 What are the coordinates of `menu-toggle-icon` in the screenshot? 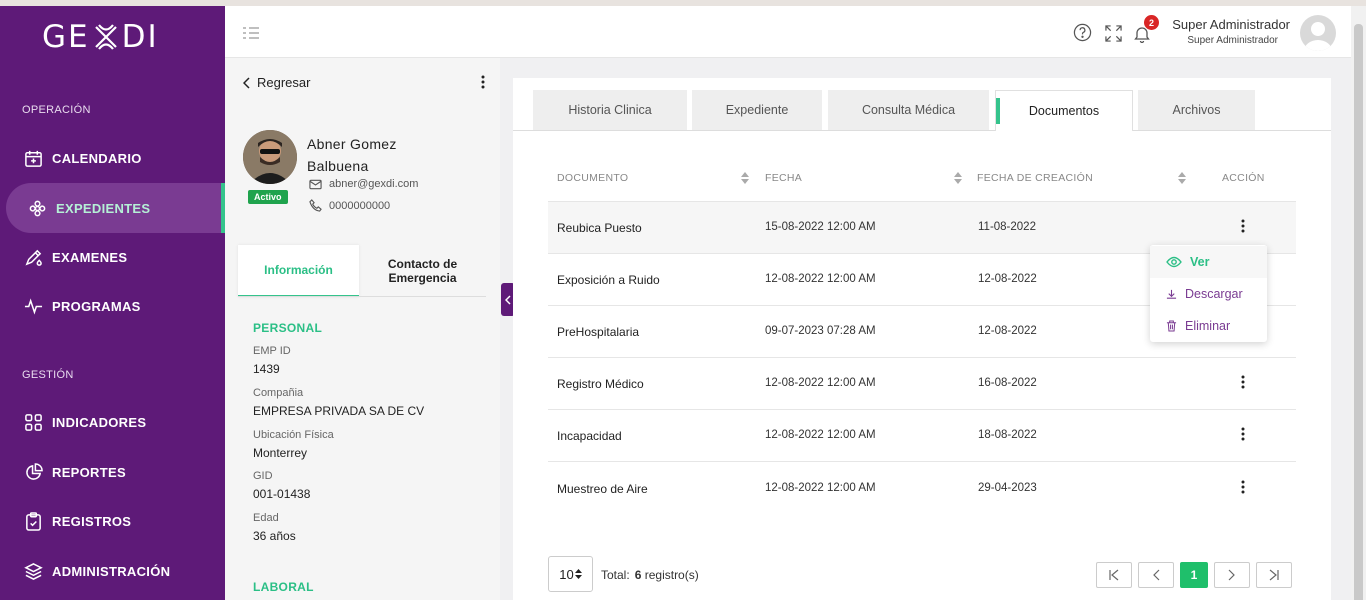 It's located at (251, 35).